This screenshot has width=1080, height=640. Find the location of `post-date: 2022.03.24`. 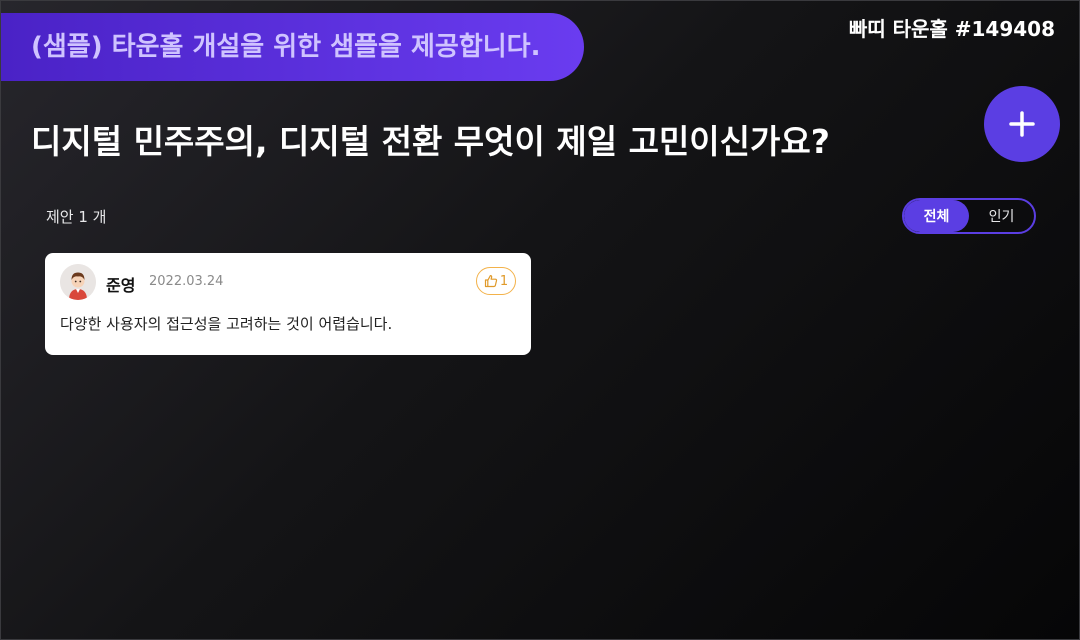

post-date: 2022.03.24 is located at coordinates (186, 281).